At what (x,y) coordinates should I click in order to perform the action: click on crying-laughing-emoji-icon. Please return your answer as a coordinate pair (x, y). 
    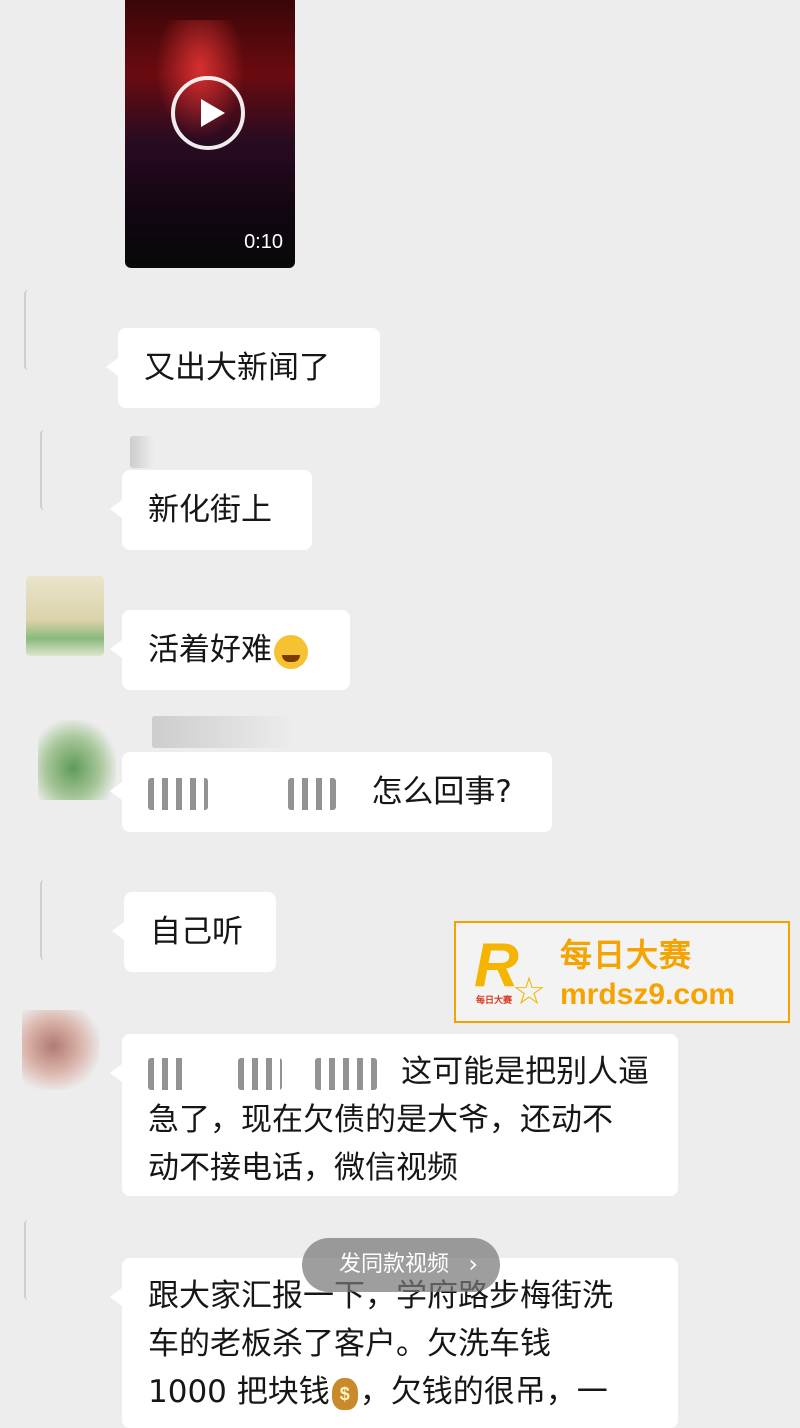
    Looking at the image, I should click on (291, 651).